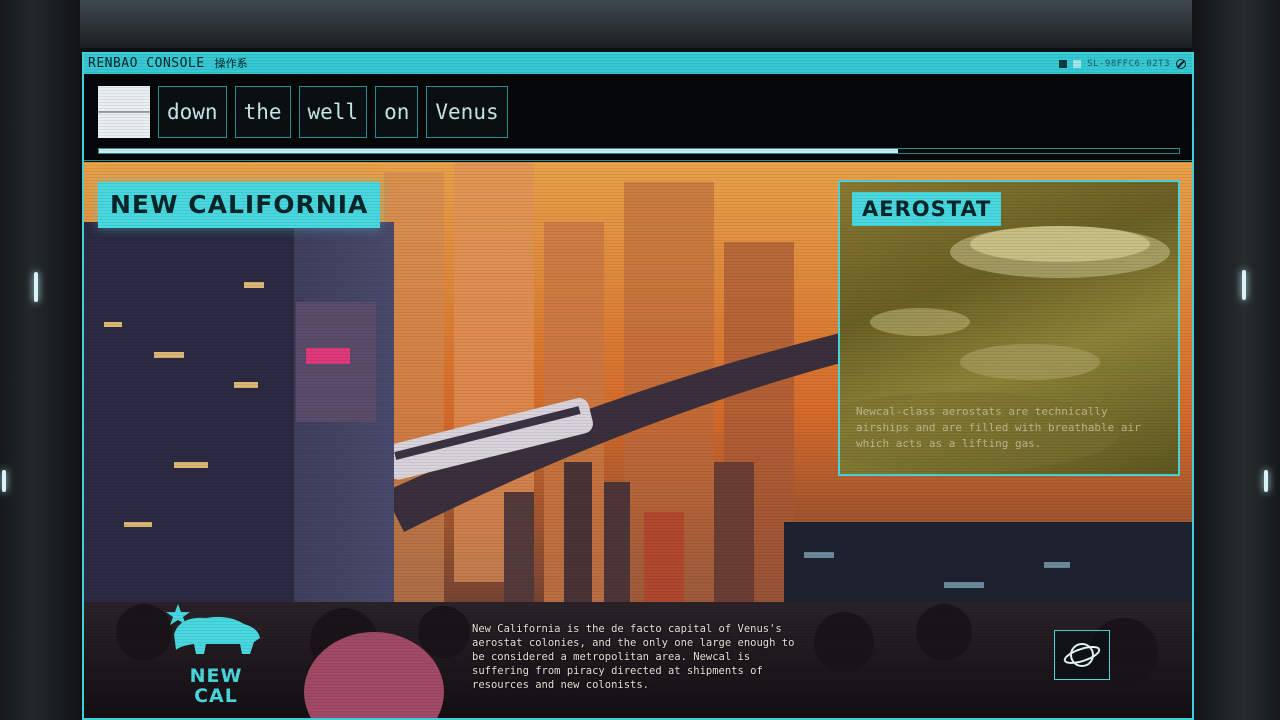  I want to click on word-tab: the, so click(262, 112).